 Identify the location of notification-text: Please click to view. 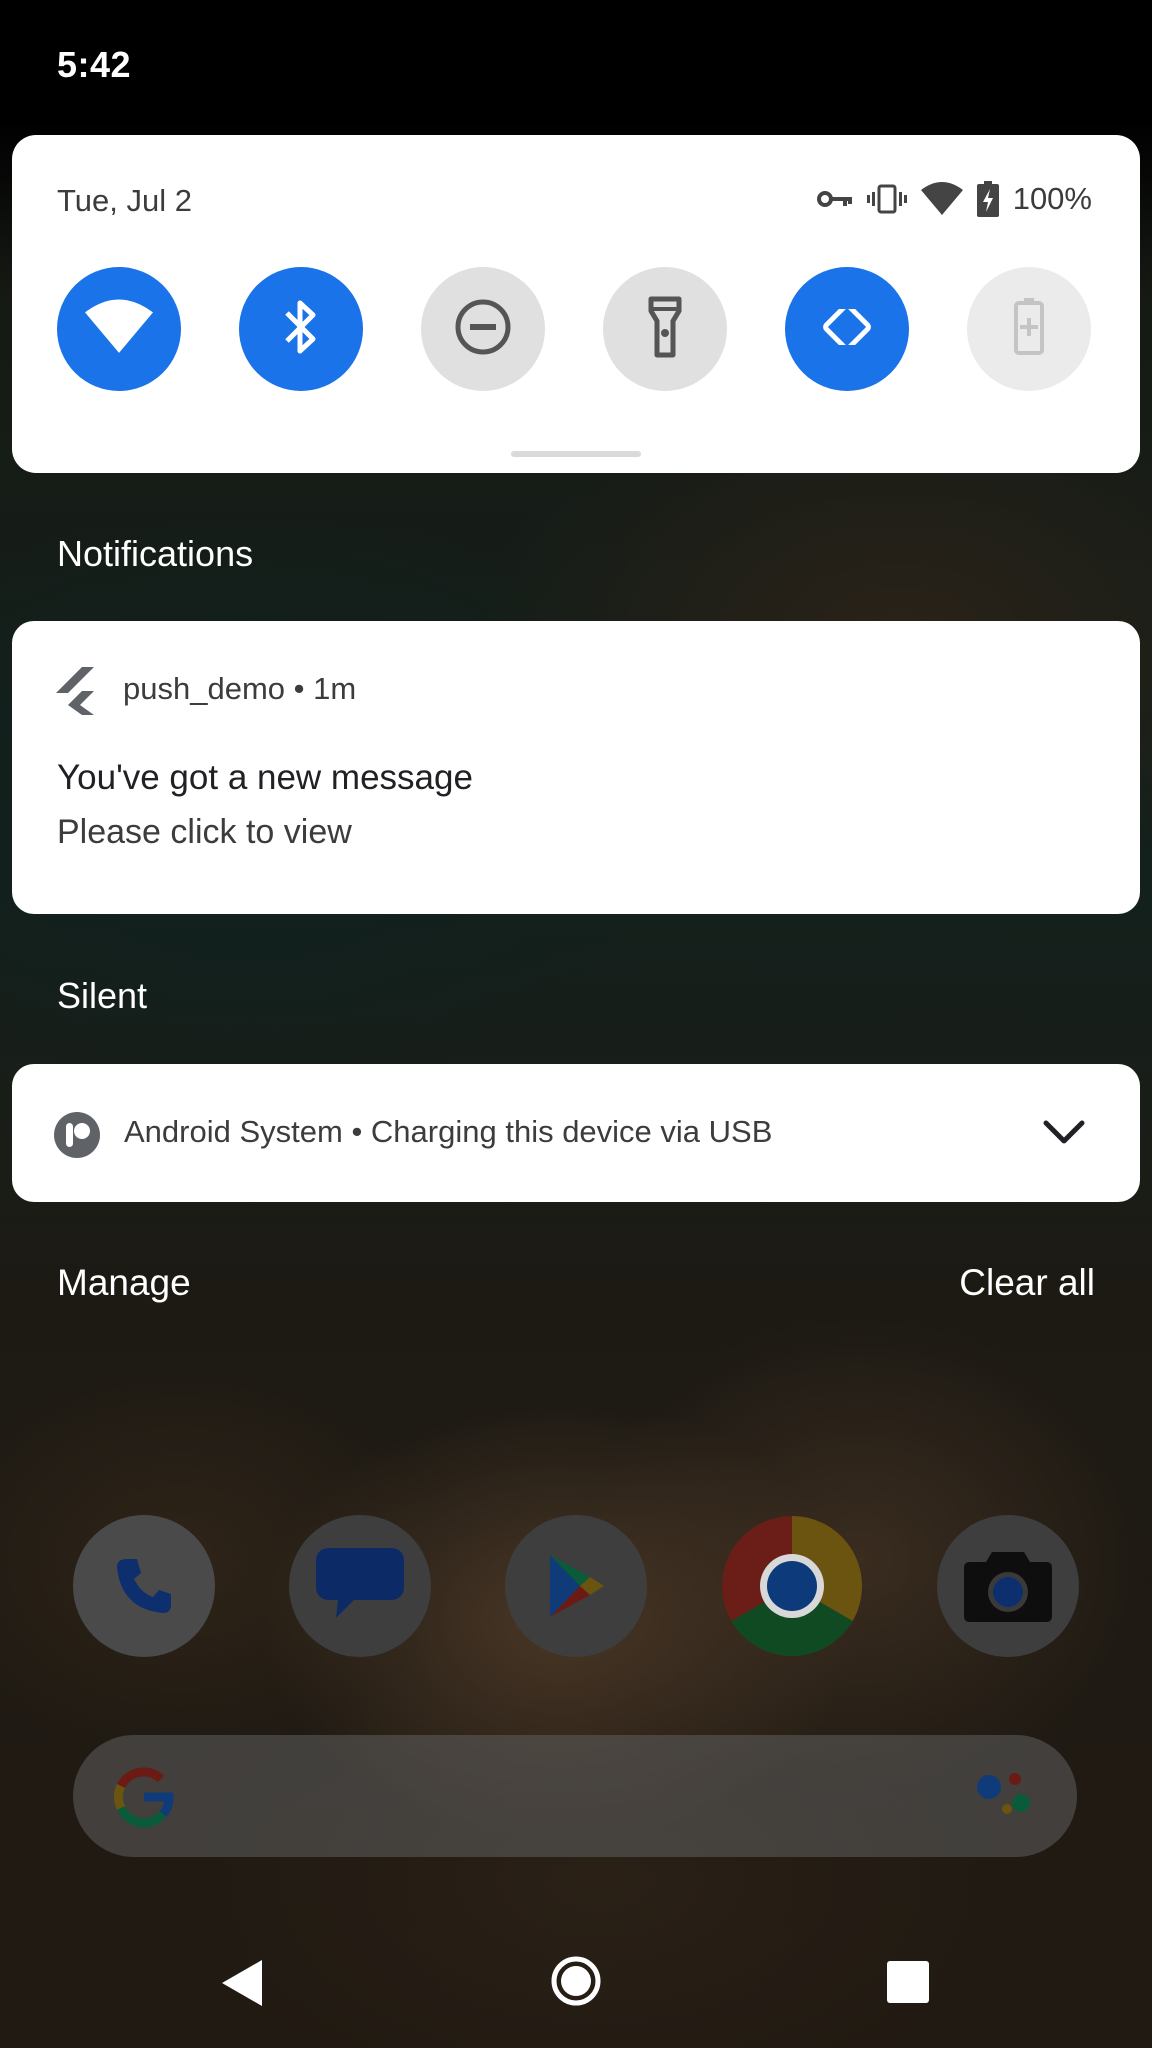
(204, 832).